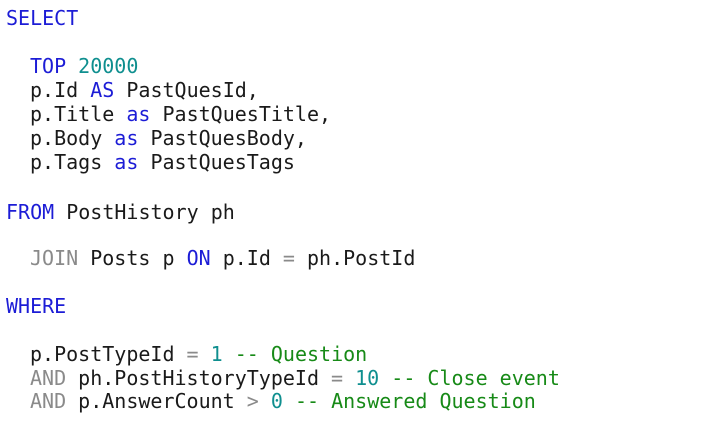 Image resolution: width=702 pixels, height=423 pixels. What do you see at coordinates (72, 114) in the screenshot?
I see `column-expression: p.Title` at bounding box center [72, 114].